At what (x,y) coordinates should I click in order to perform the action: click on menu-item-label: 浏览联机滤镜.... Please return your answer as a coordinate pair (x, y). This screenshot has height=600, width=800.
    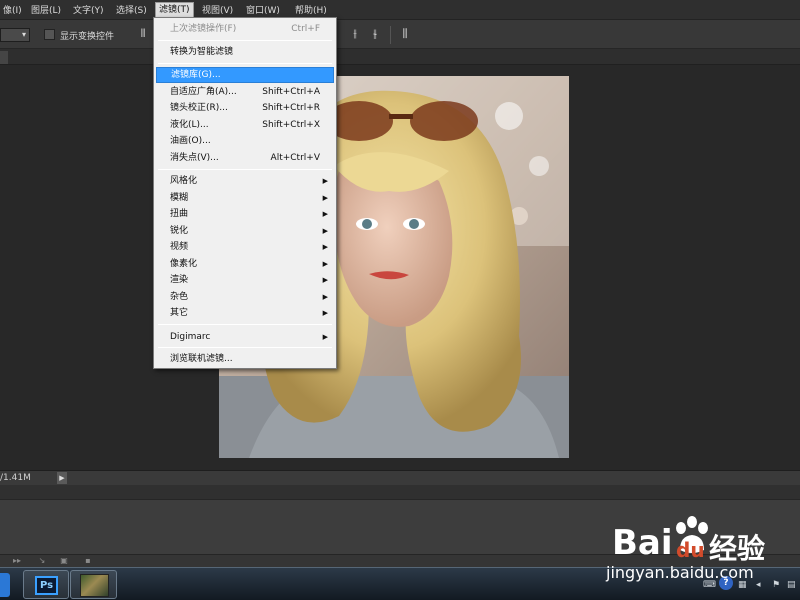
    Looking at the image, I should click on (201, 359).